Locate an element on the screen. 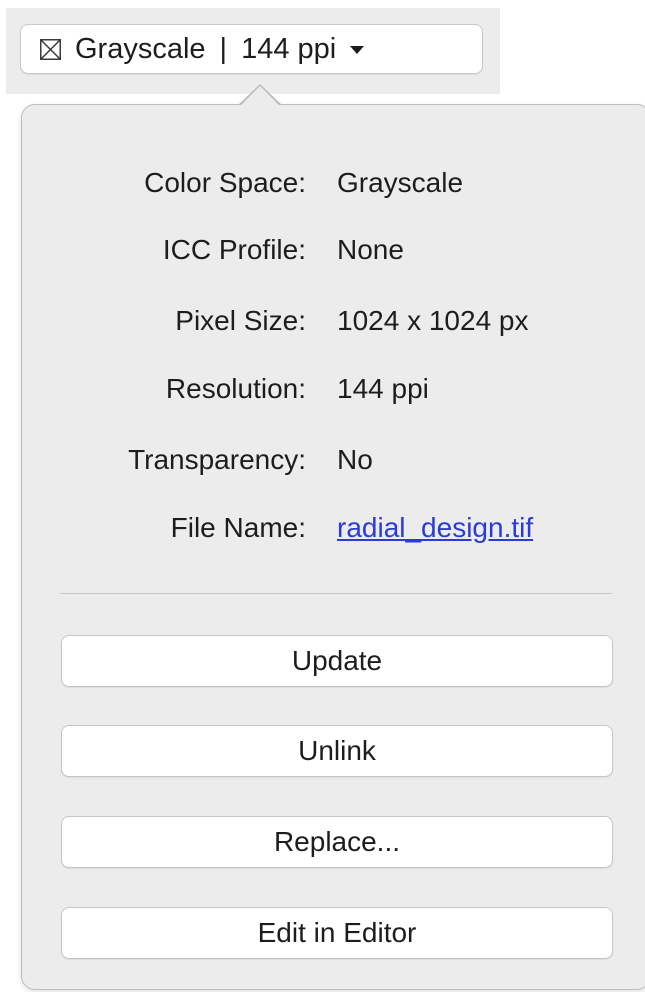 The image size is (645, 992). info-row-icc-profile: ICC Profile: None is located at coordinates (333, 250).